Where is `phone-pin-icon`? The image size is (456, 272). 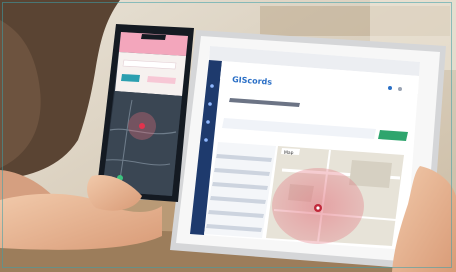
phone-pin-icon is located at coordinates (142, 126).